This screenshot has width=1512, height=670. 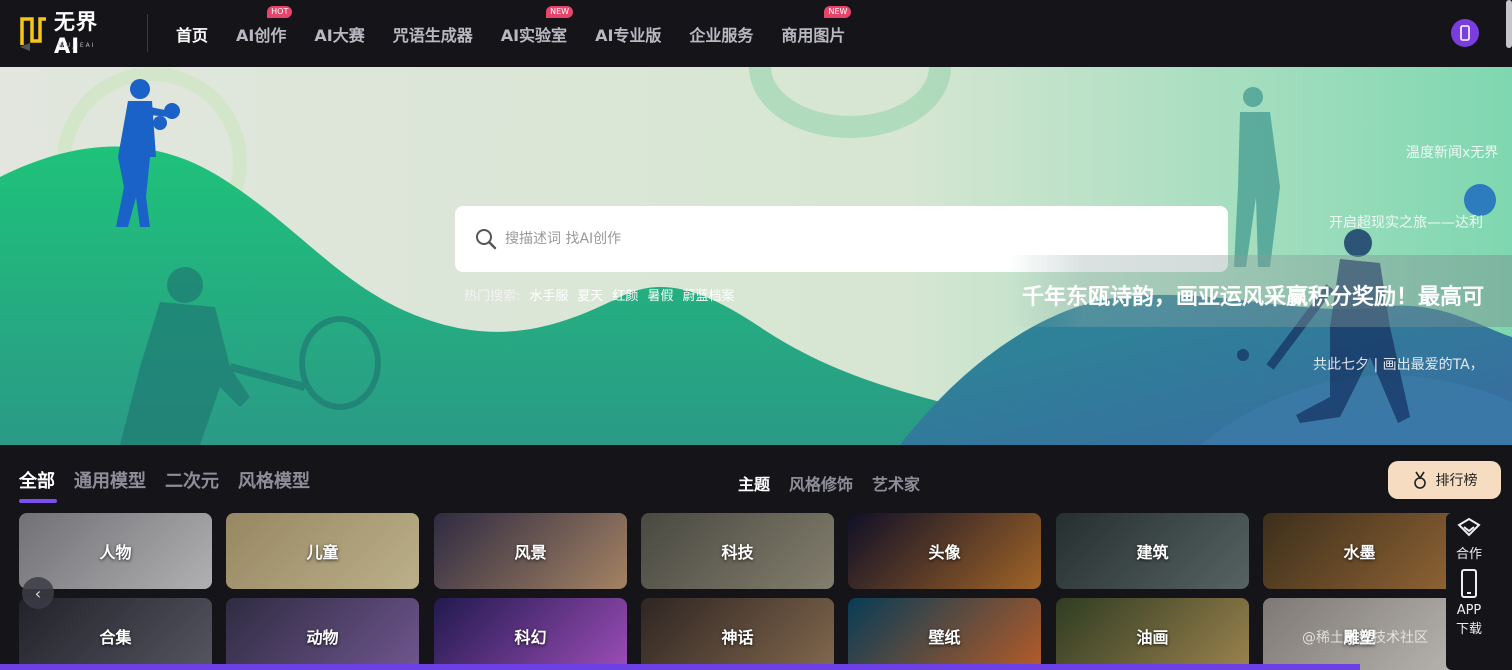 I want to click on nav-commercial-images: 商用图片 NEW, so click(x=816, y=25).